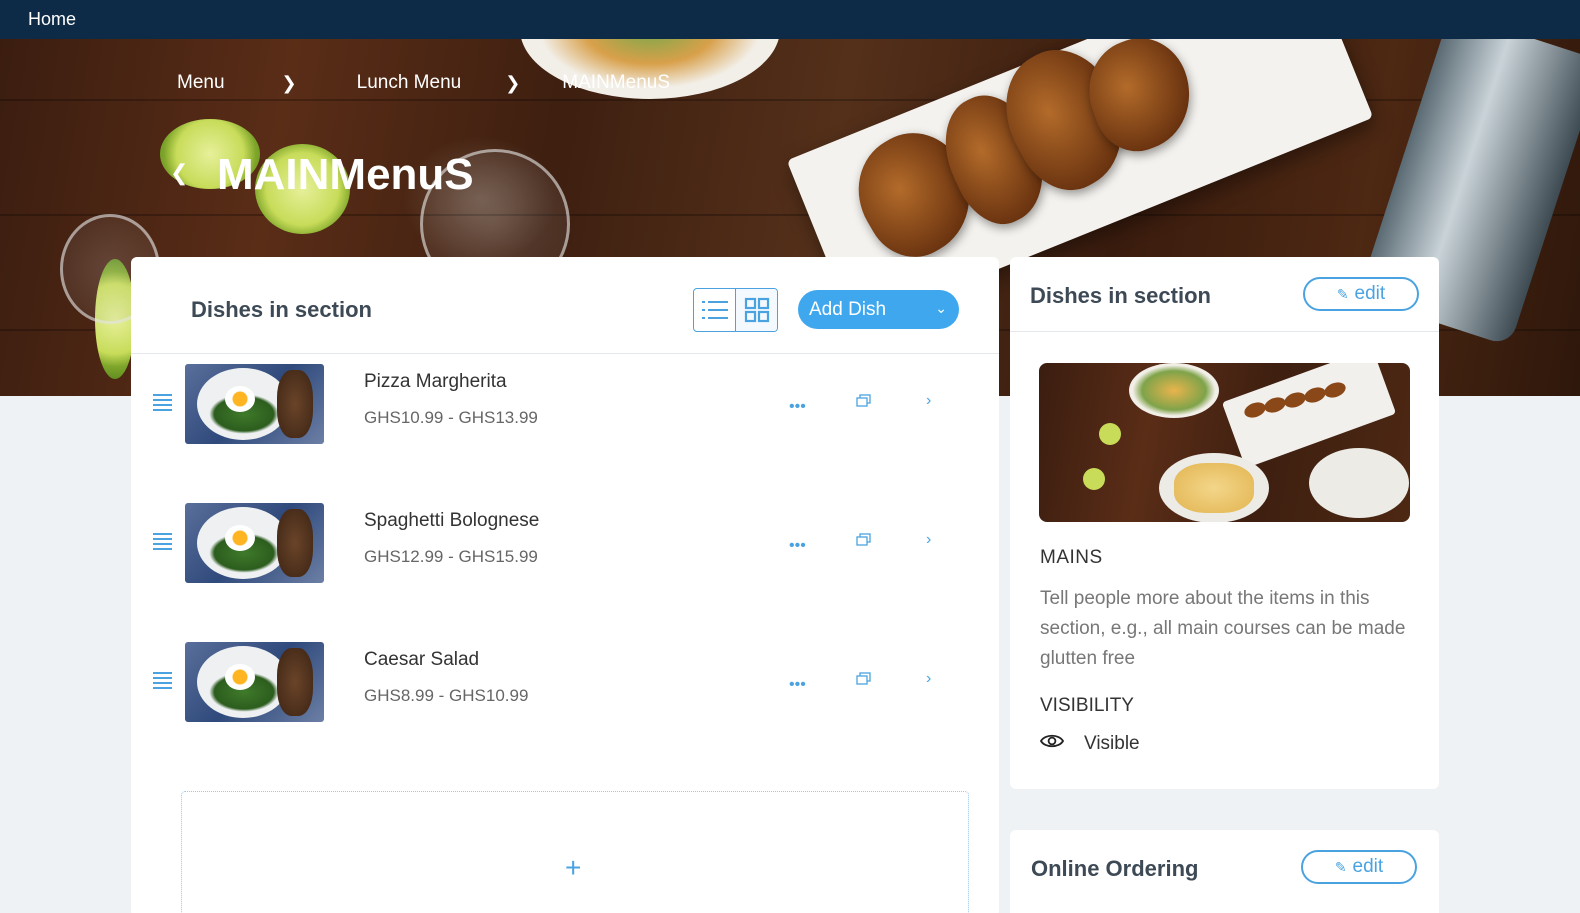 The image size is (1580, 913). Describe the element at coordinates (345, 174) in the screenshot. I see `page-title: MAINMenuS` at that location.